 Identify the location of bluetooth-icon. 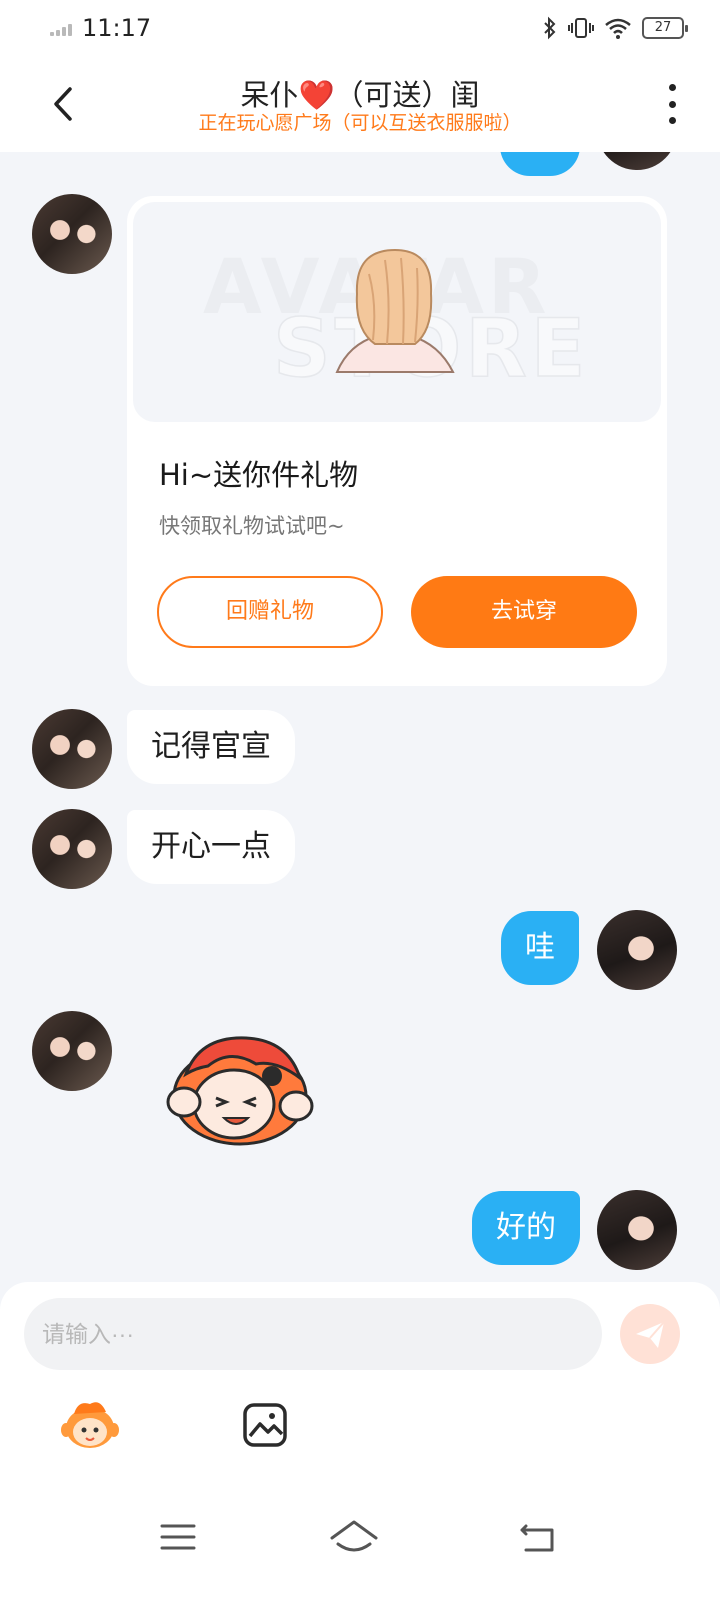
(550, 28).